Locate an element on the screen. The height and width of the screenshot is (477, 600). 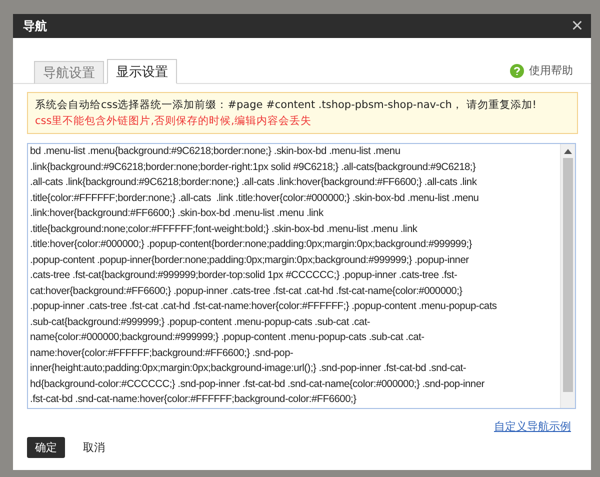
example-link: 自定义导航示例 is located at coordinates (532, 426).